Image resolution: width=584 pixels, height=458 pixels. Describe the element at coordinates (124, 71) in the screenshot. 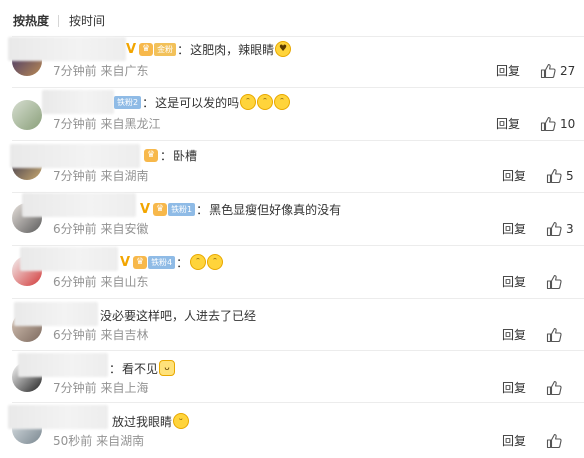

I see `comment-location: 来自广东` at that location.